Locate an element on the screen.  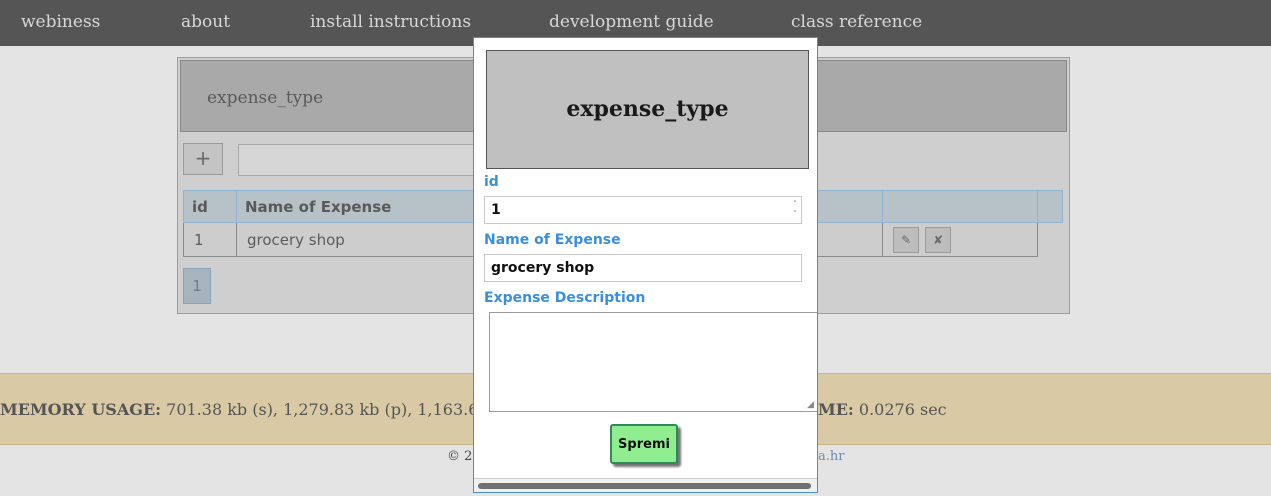
column-header-filler is located at coordinates (1050, 206).